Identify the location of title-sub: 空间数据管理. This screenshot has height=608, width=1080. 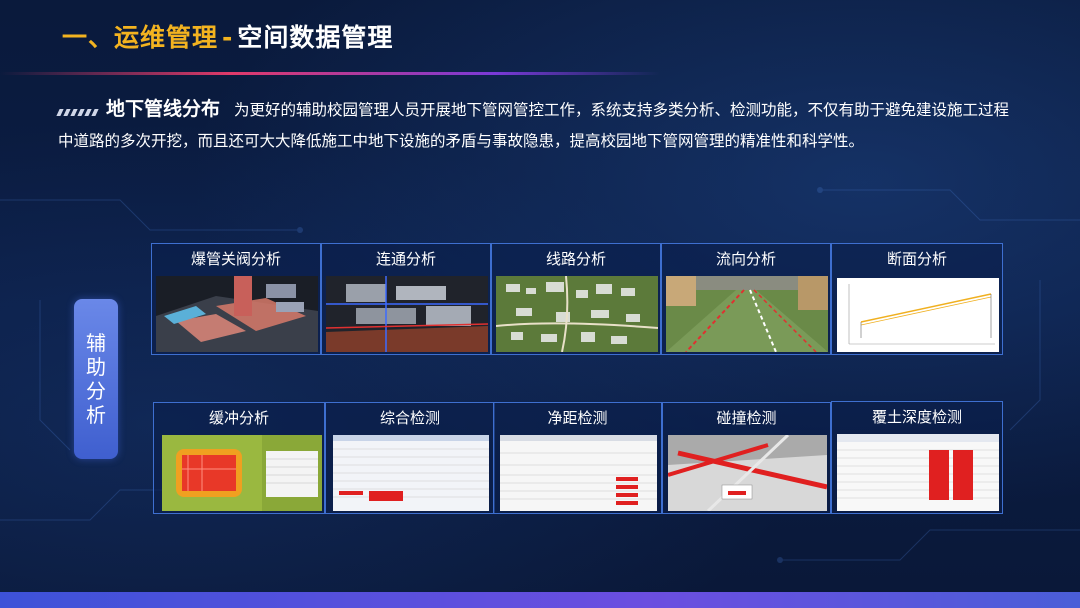
(315, 37).